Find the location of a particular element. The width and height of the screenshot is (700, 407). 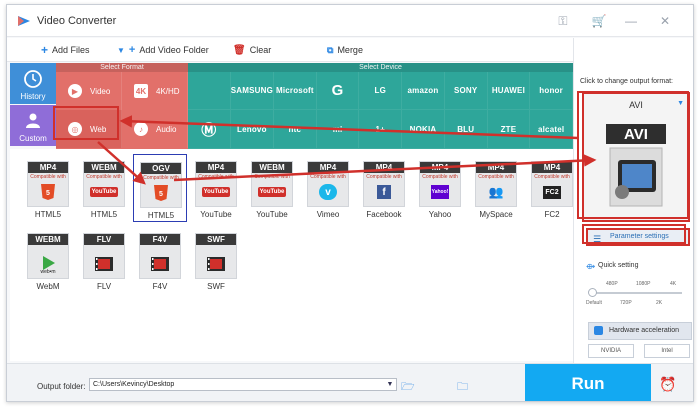

device-huawei: HUAWEI is located at coordinates (509, 91).